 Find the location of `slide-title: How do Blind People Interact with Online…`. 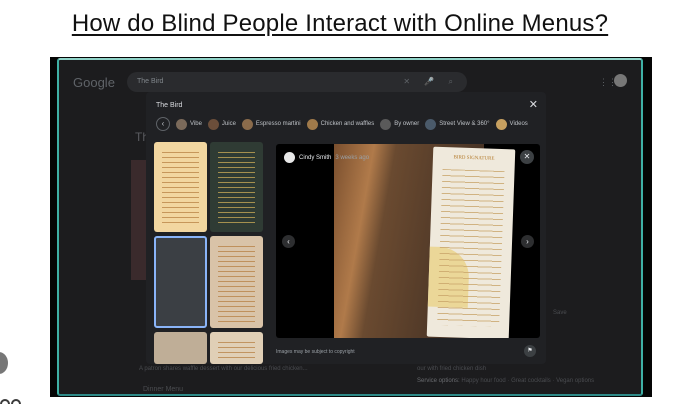

slide-title: How do Blind People Interact with Online… is located at coordinates (340, 23).